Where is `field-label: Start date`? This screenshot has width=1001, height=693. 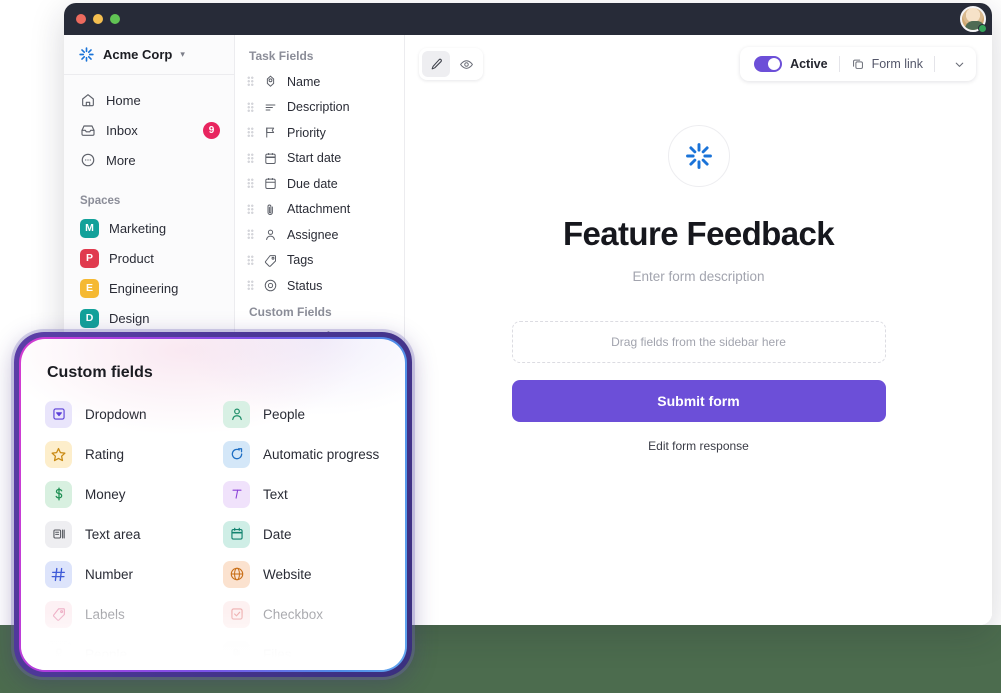 field-label: Start date is located at coordinates (314, 158).